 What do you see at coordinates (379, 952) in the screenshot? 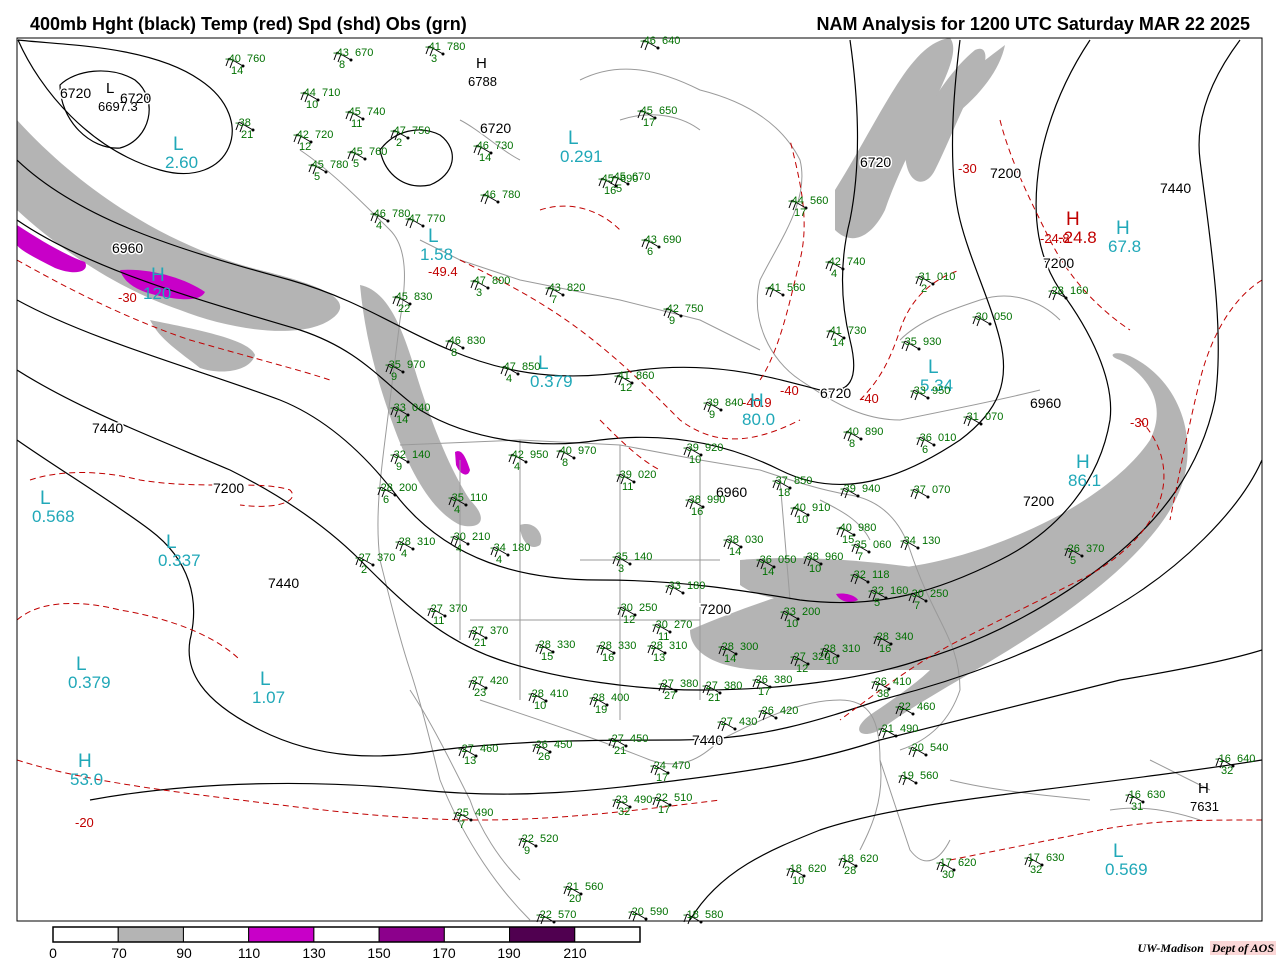
I see `legend-tick-label: 150` at bounding box center [379, 952].